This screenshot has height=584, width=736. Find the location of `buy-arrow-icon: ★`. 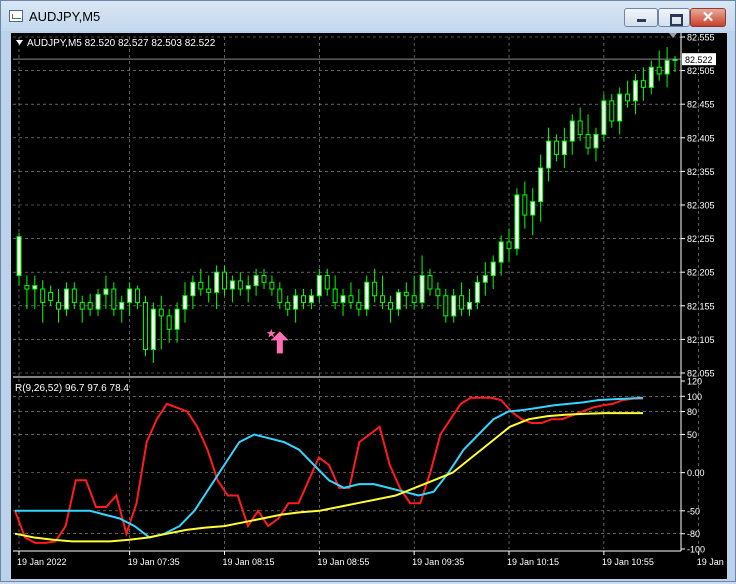

buy-arrow-icon: ★ is located at coordinates (277, 340).